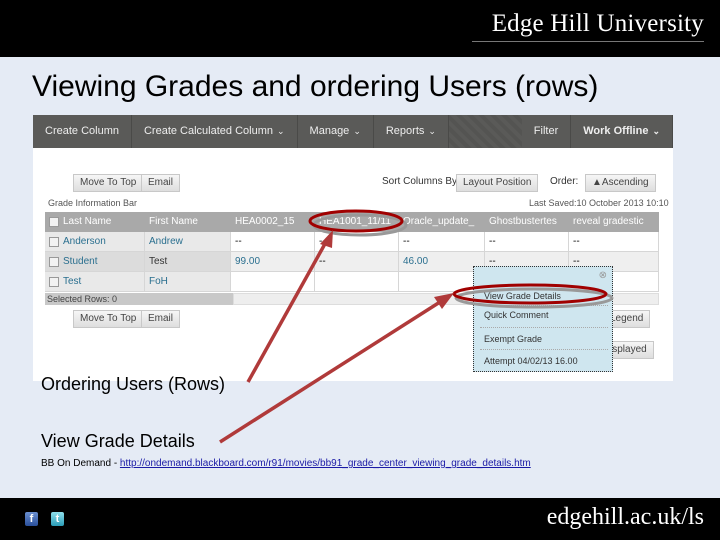  What do you see at coordinates (161, 183) in the screenshot?
I see `email-menu: Email` at bounding box center [161, 183].